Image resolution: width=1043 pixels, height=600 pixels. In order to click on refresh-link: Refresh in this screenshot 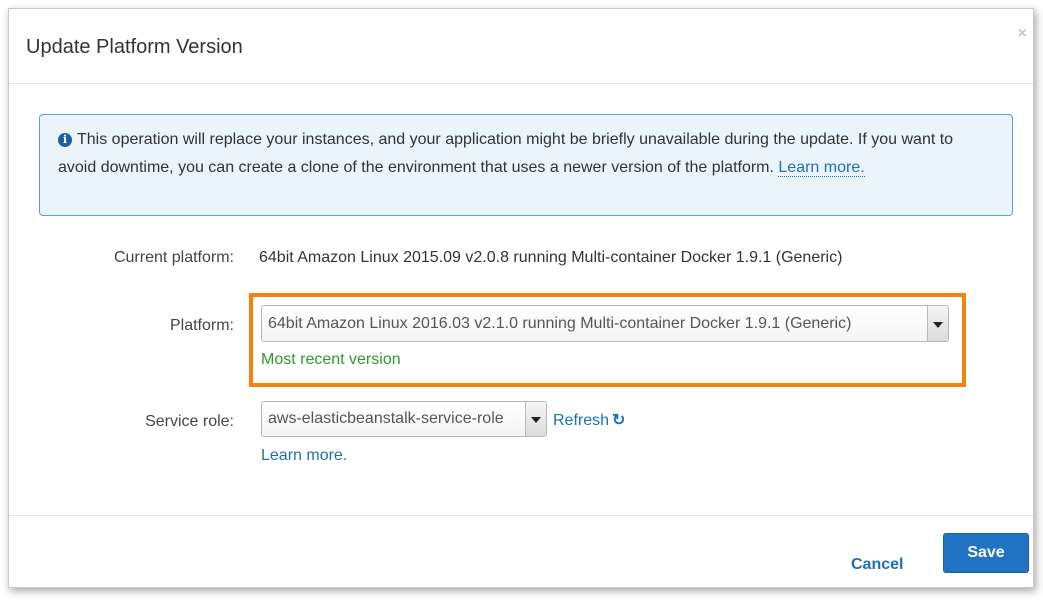, I will do `click(581, 420)`.